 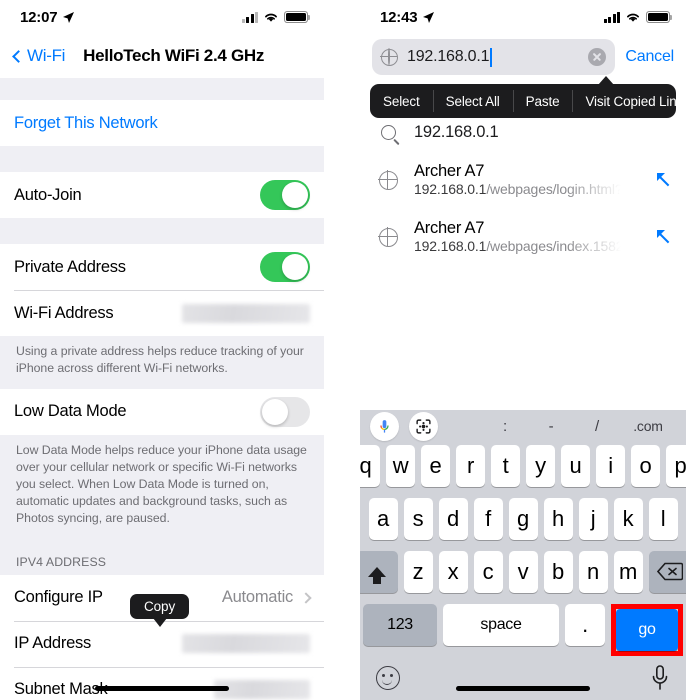 What do you see at coordinates (162, 56) in the screenshot?
I see `left-nav-bar: Wi-Fi HelloTech WiFi 2.4 GHz` at bounding box center [162, 56].